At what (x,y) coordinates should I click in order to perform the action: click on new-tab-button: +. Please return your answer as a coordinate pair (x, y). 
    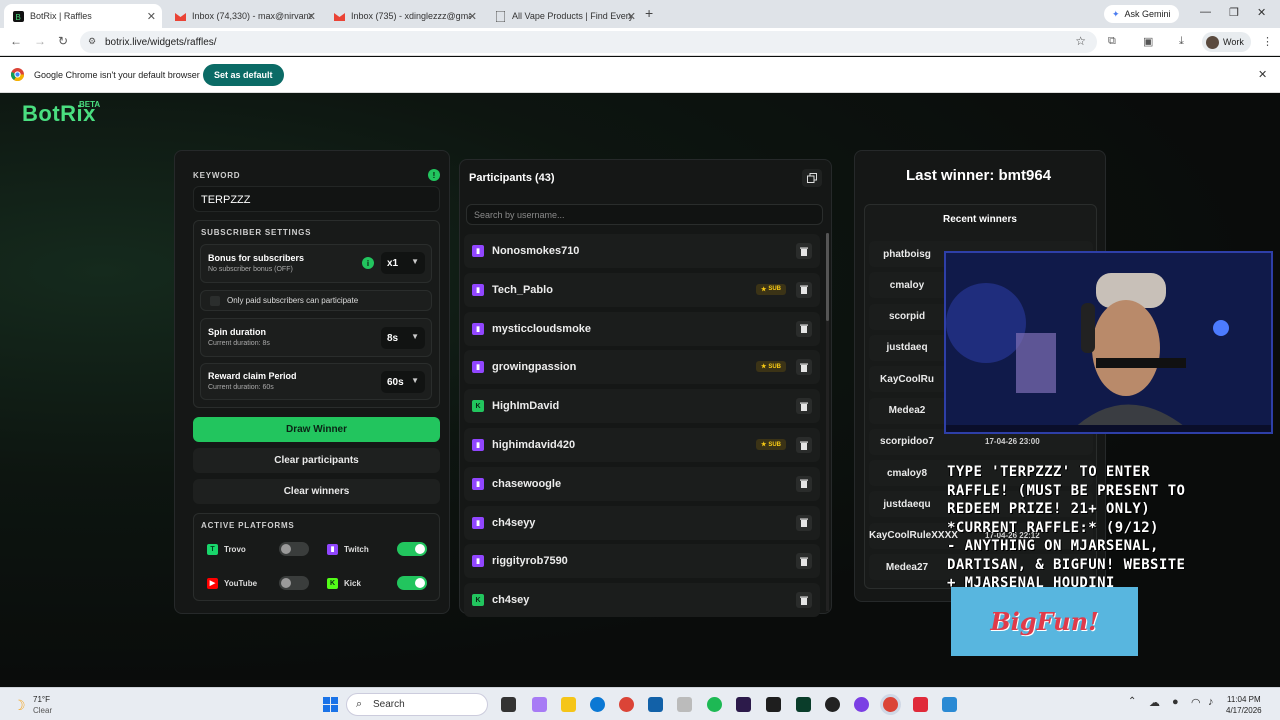
    Looking at the image, I should click on (649, 13).